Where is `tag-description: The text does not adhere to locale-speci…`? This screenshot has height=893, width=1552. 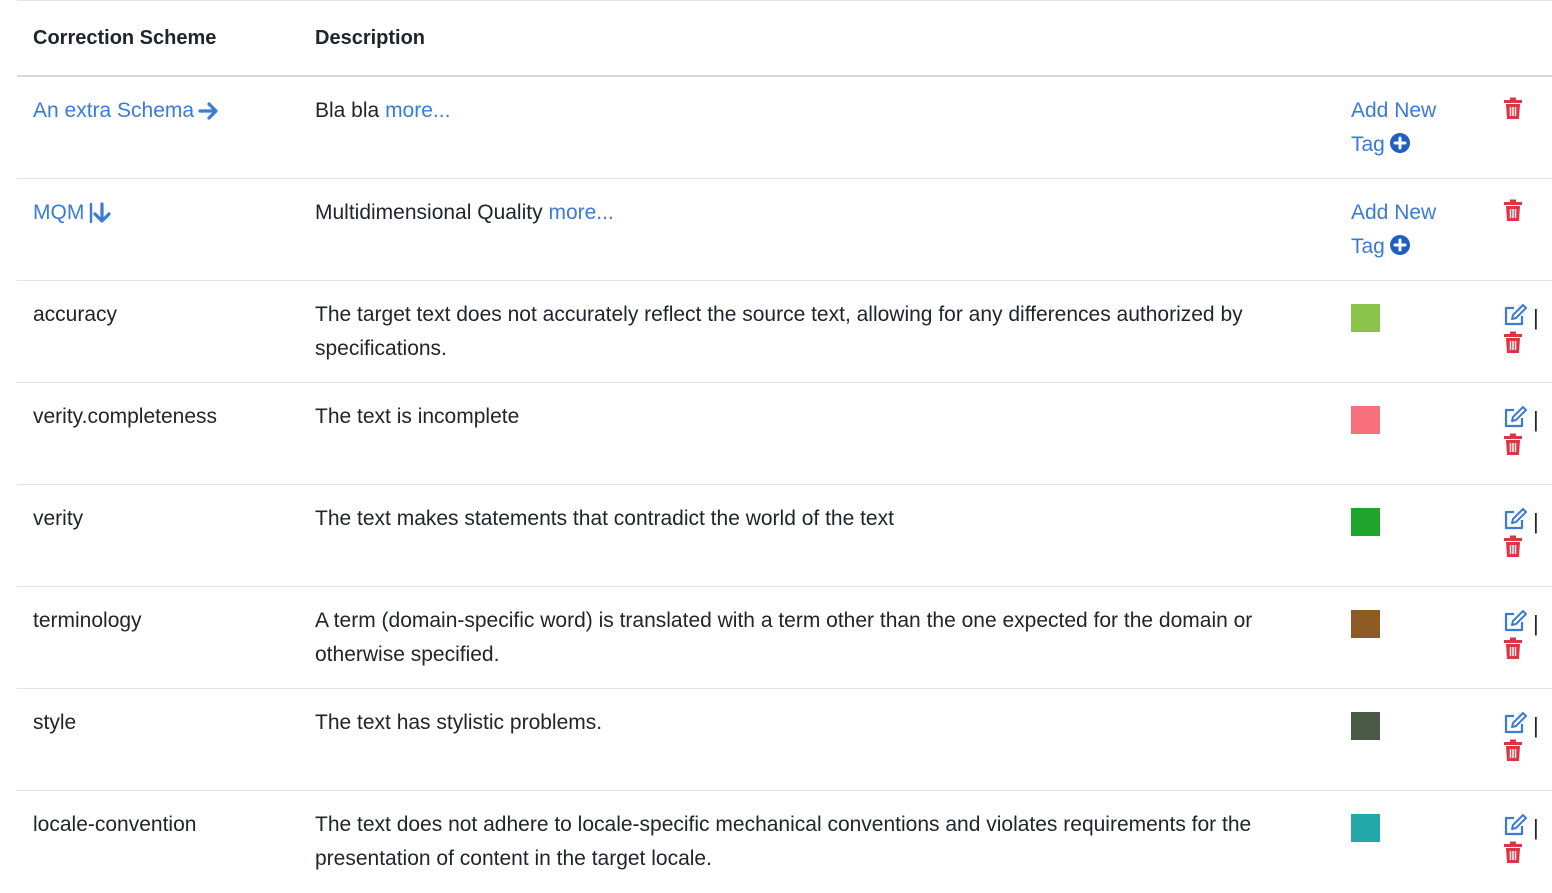
tag-description: The text does not adhere to locale-speci… is located at coordinates (783, 841).